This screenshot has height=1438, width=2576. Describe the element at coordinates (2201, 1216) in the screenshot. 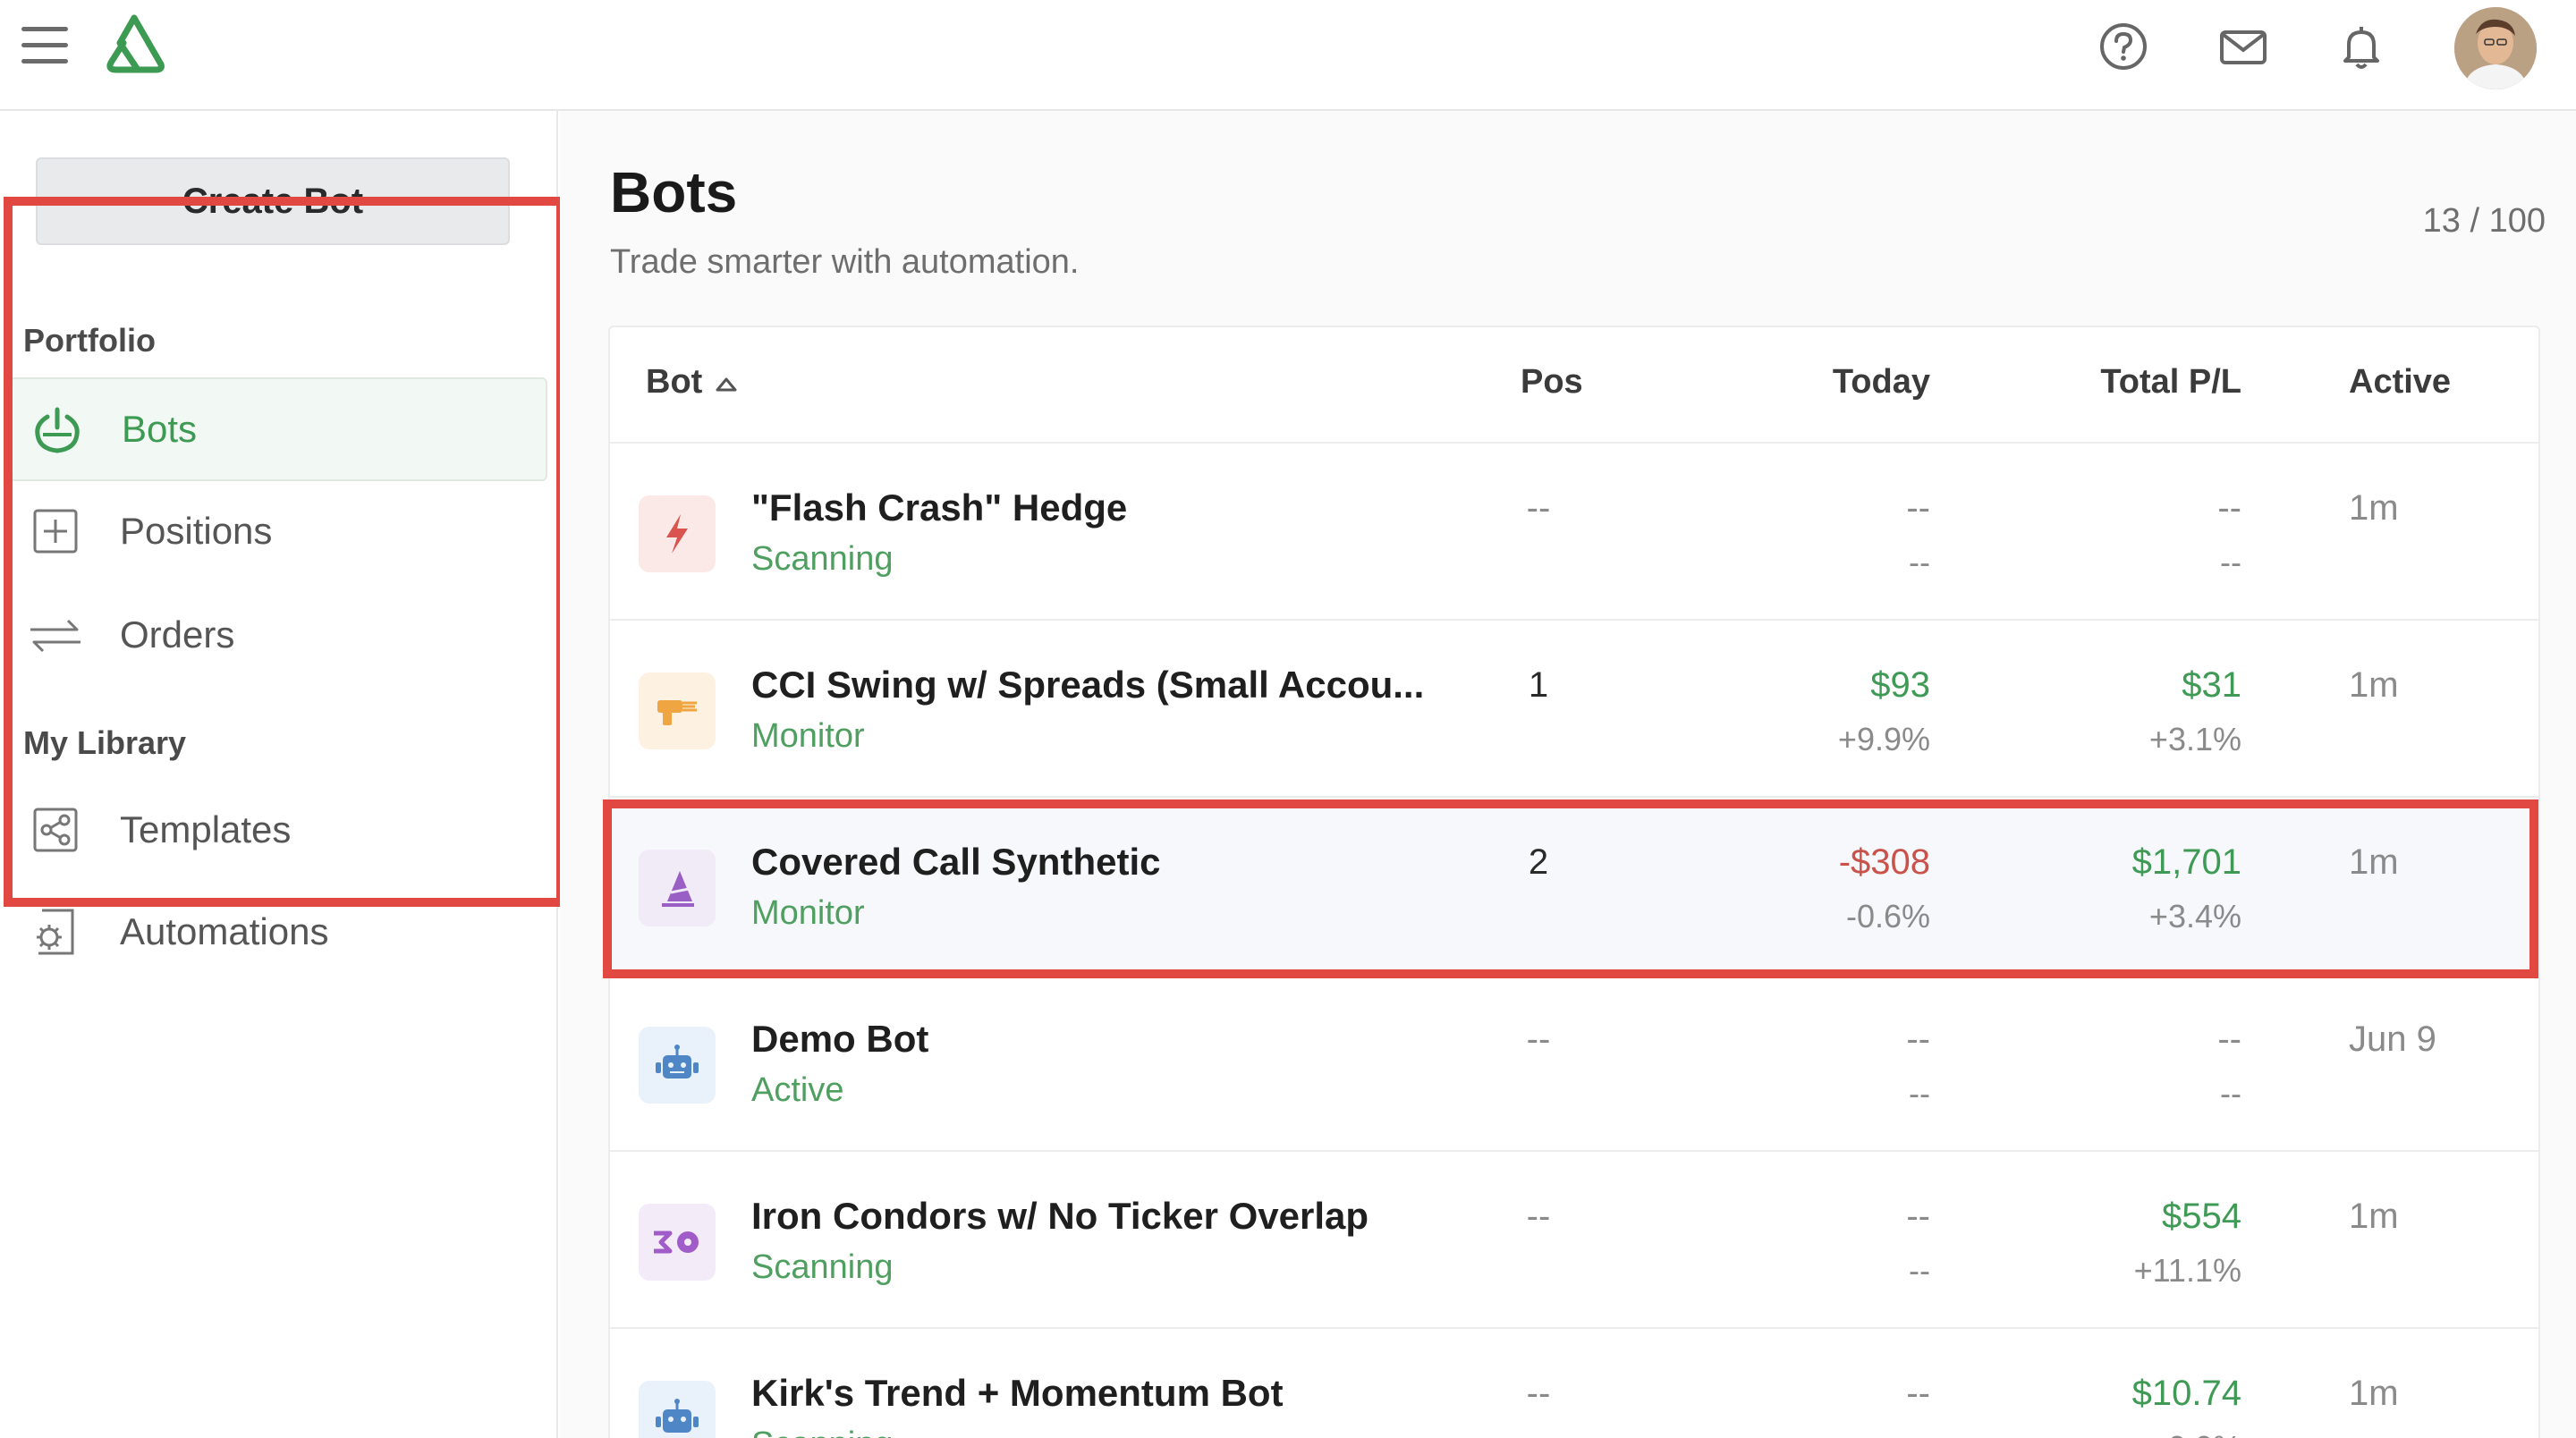

I see `total-value: $554` at that location.